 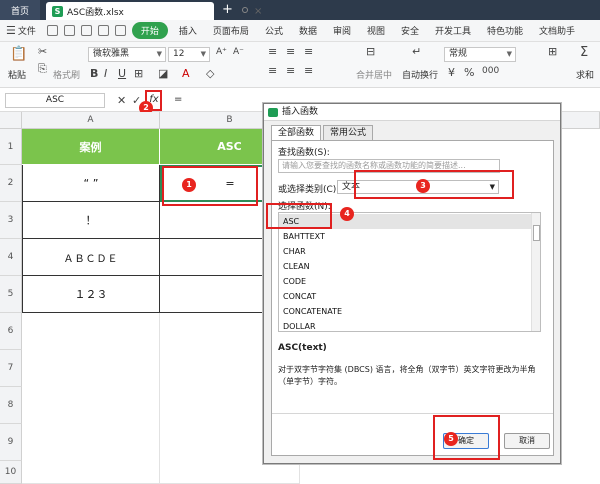 I want to click on number-format-select: 常规 ▼, so click(x=480, y=54).